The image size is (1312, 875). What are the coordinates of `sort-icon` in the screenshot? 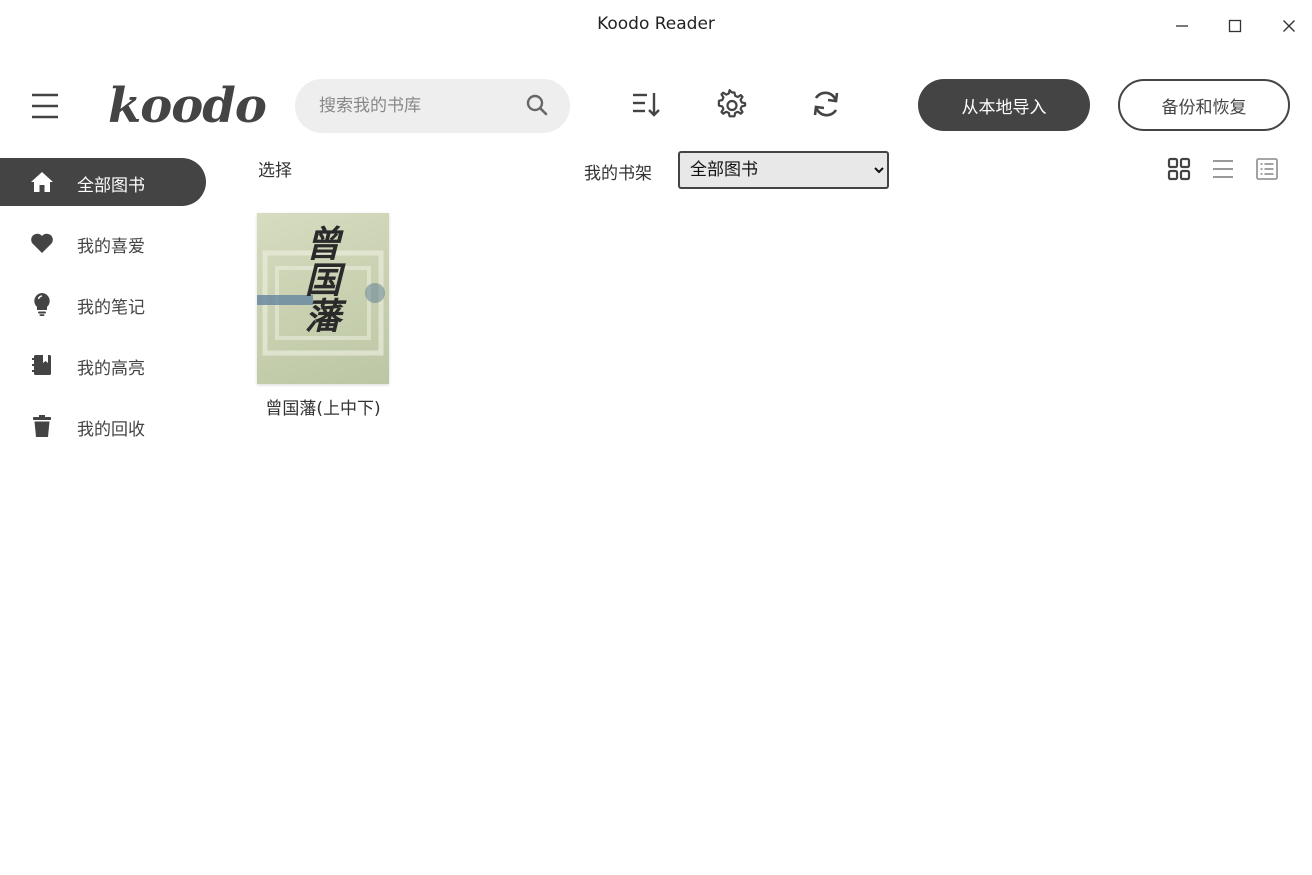 It's located at (646, 104).